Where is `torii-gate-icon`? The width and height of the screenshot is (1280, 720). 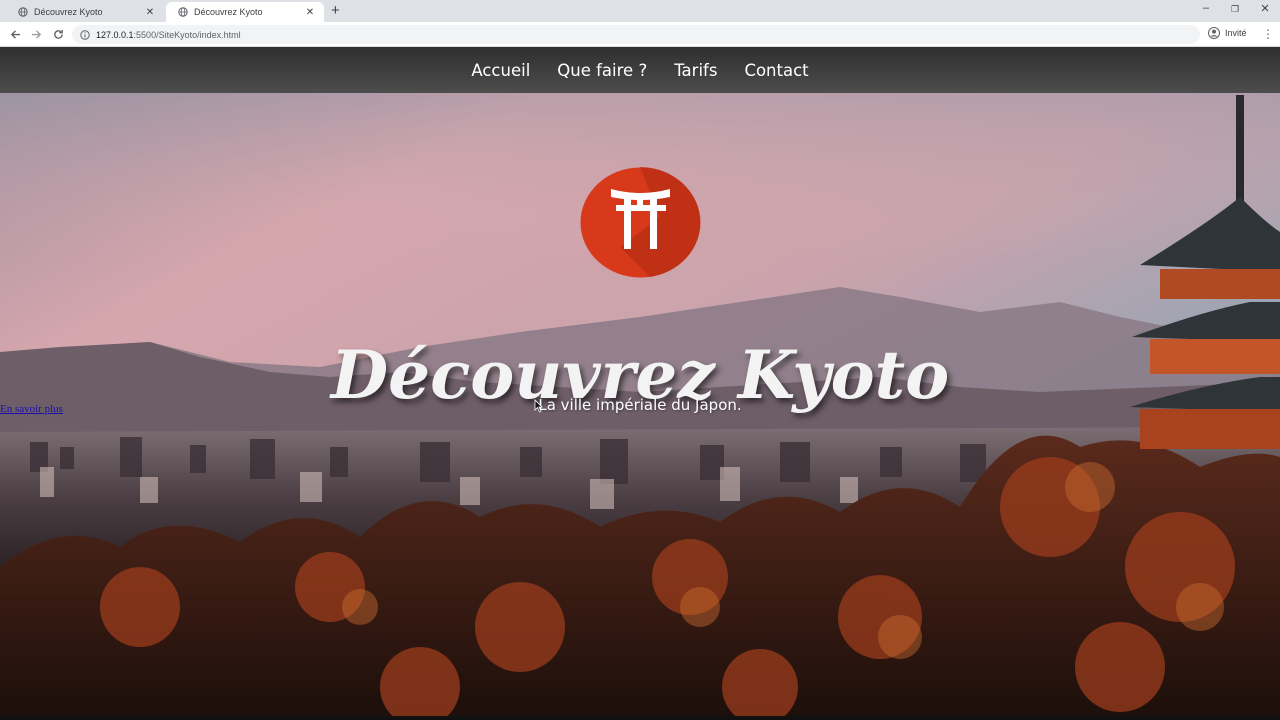 torii-gate-icon is located at coordinates (640, 222).